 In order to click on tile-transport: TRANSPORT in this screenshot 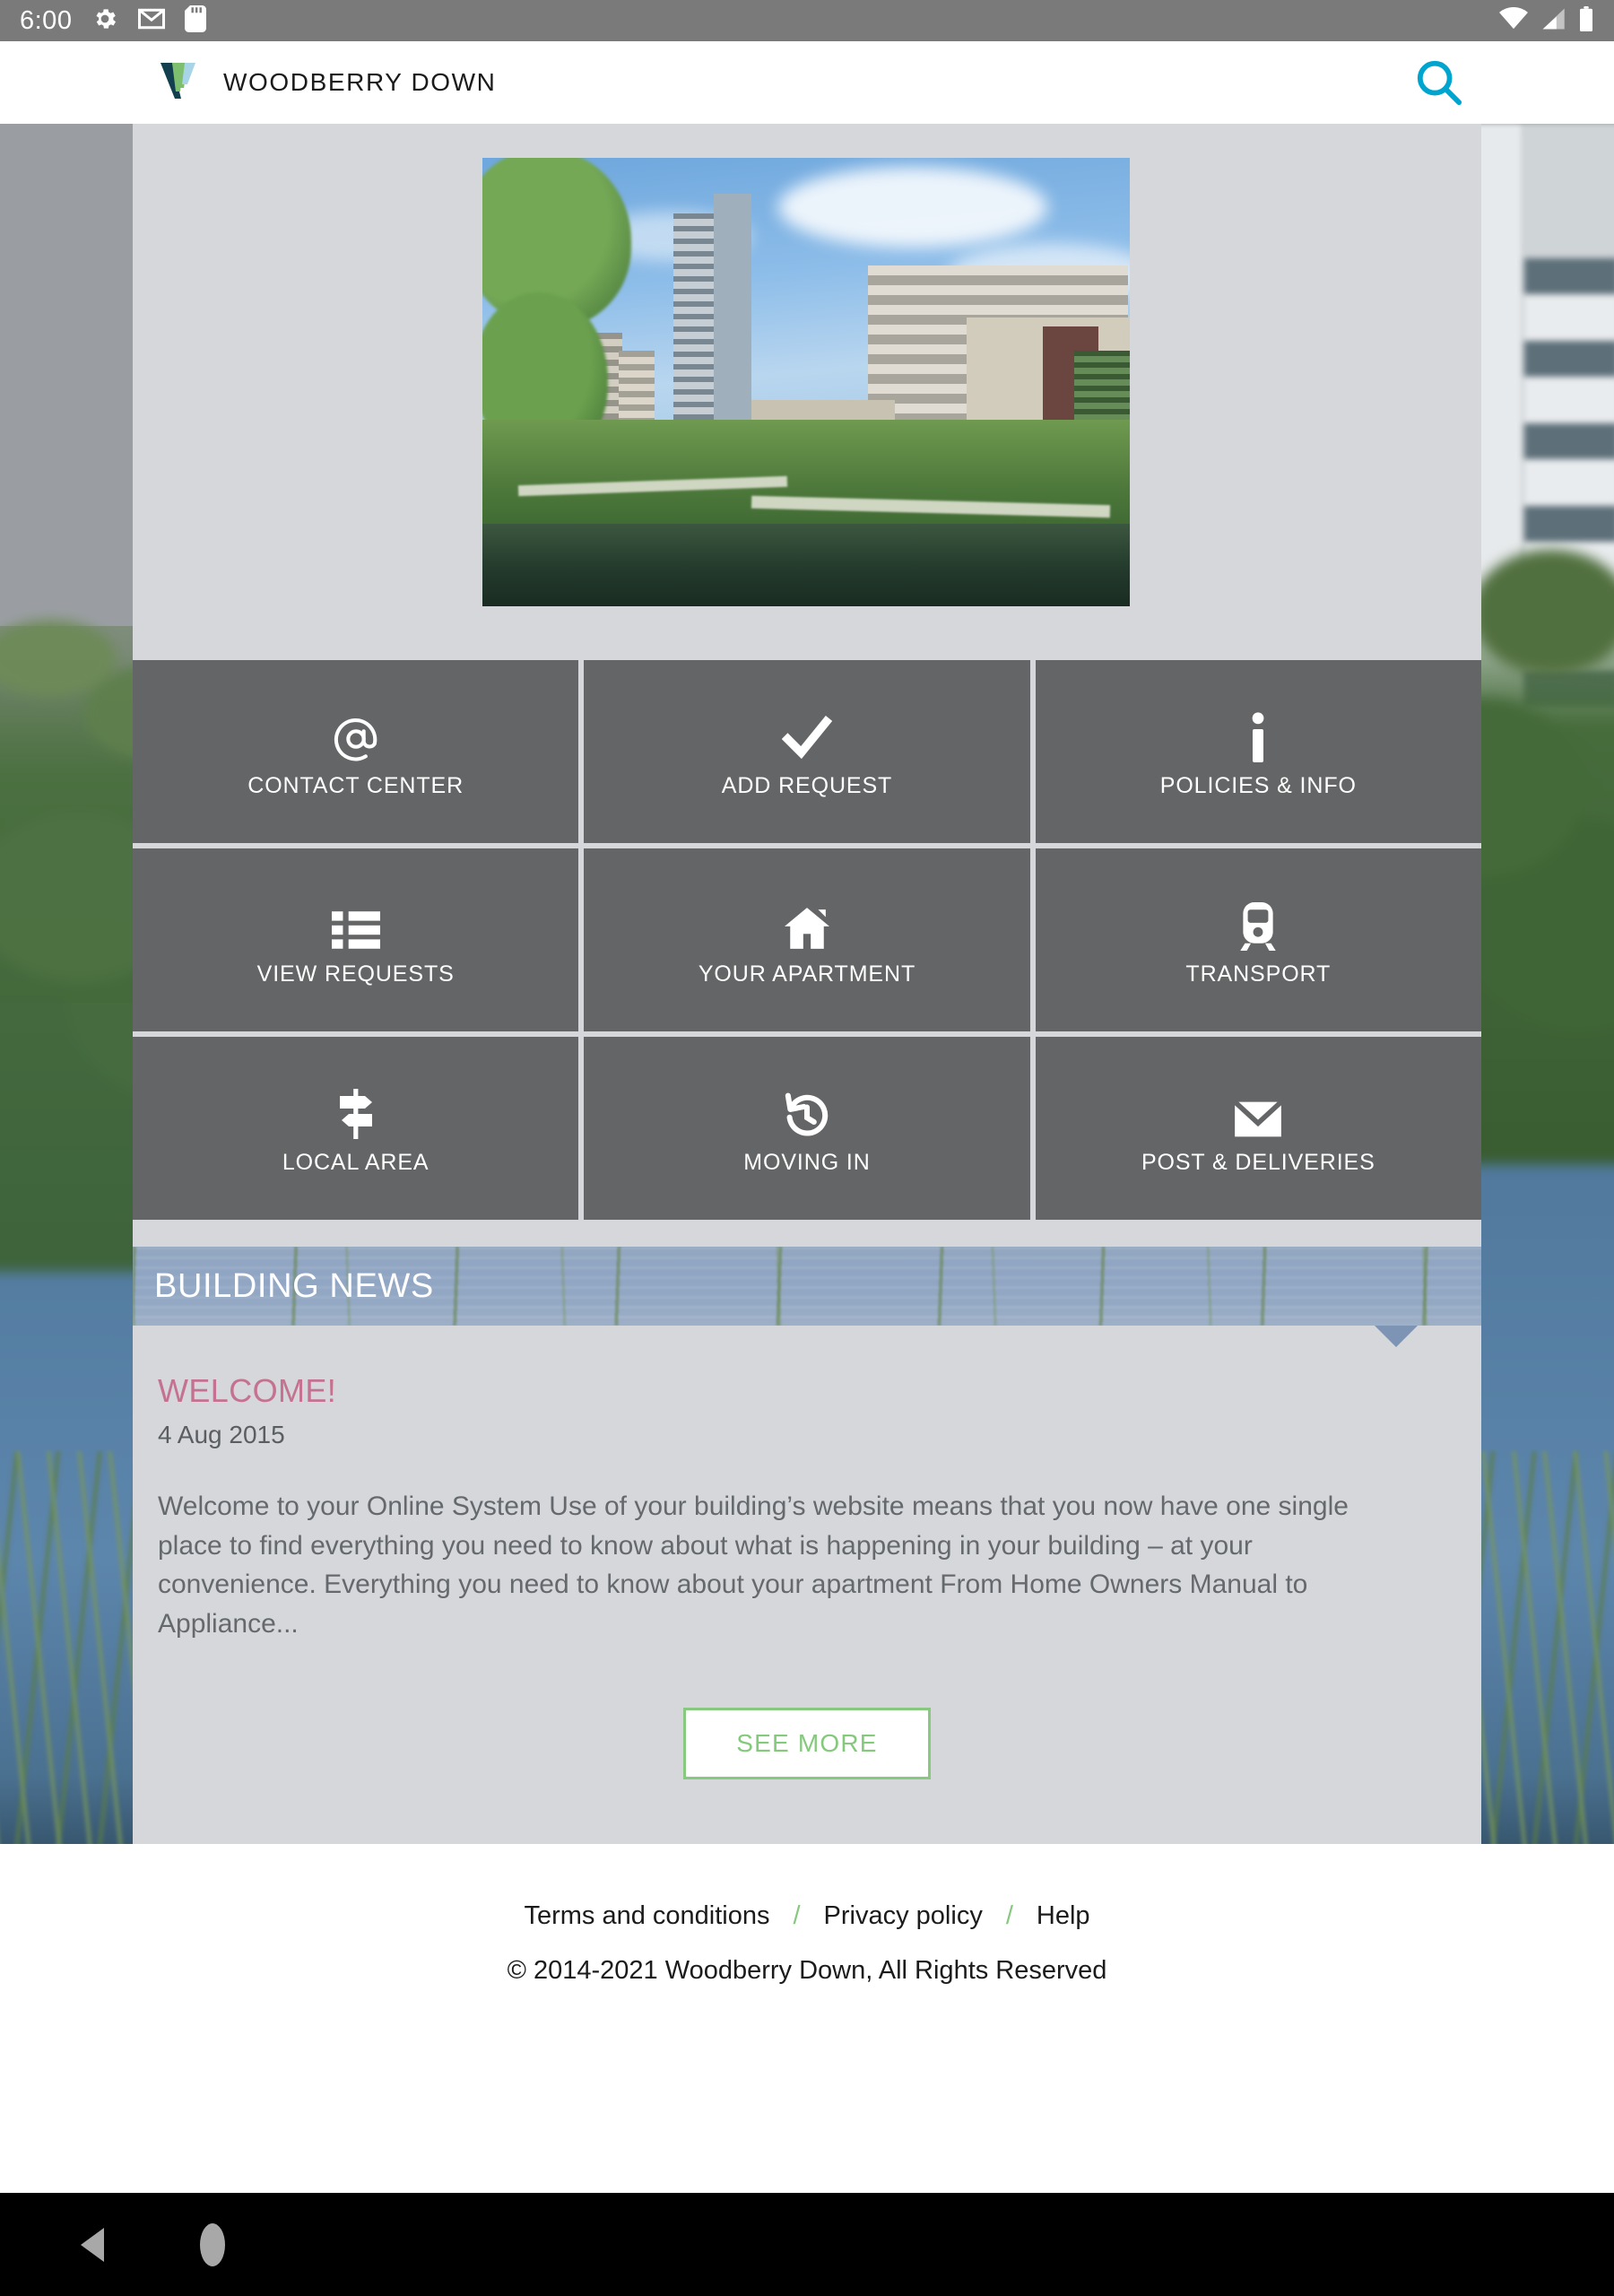, I will do `click(1258, 939)`.